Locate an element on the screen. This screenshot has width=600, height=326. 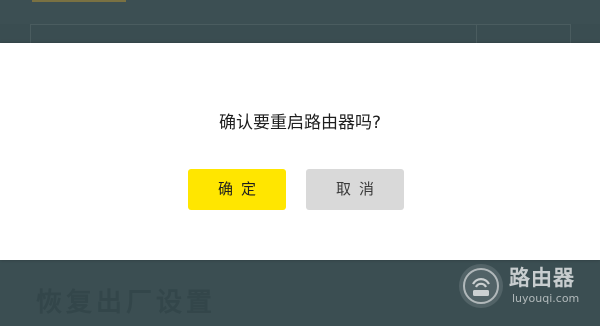
background-tab-accent is located at coordinates (79, 1).